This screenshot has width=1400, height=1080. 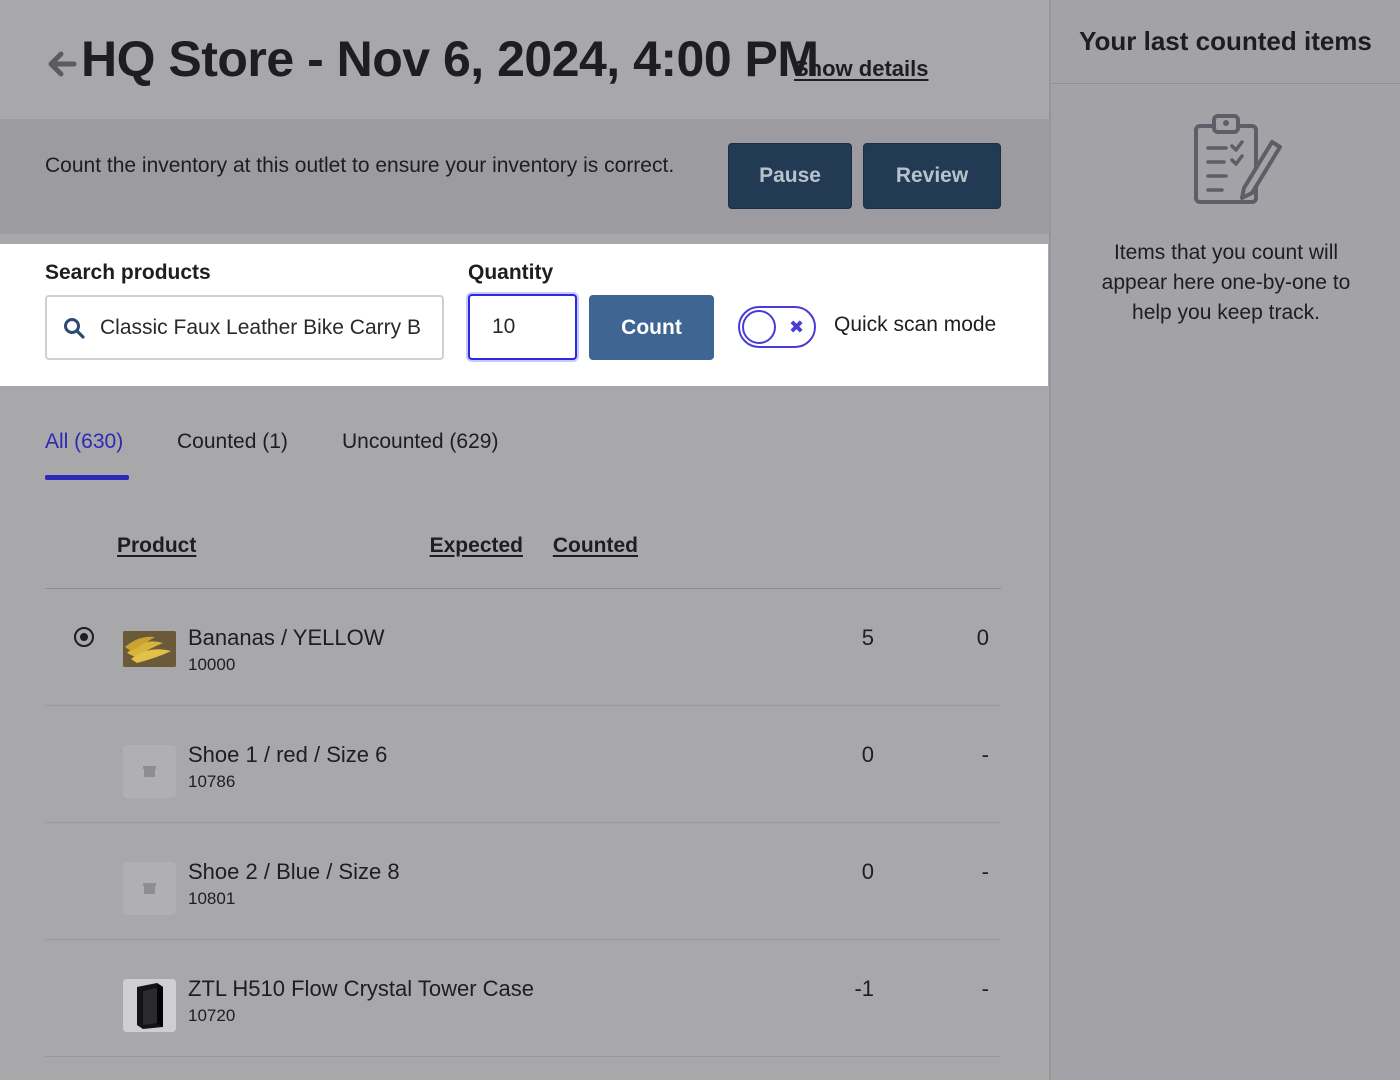 What do you see at coordinates (1238, 159) in the screenshot?
I see `clipboard-checklist-icon` at bounding box center [1238, 159].